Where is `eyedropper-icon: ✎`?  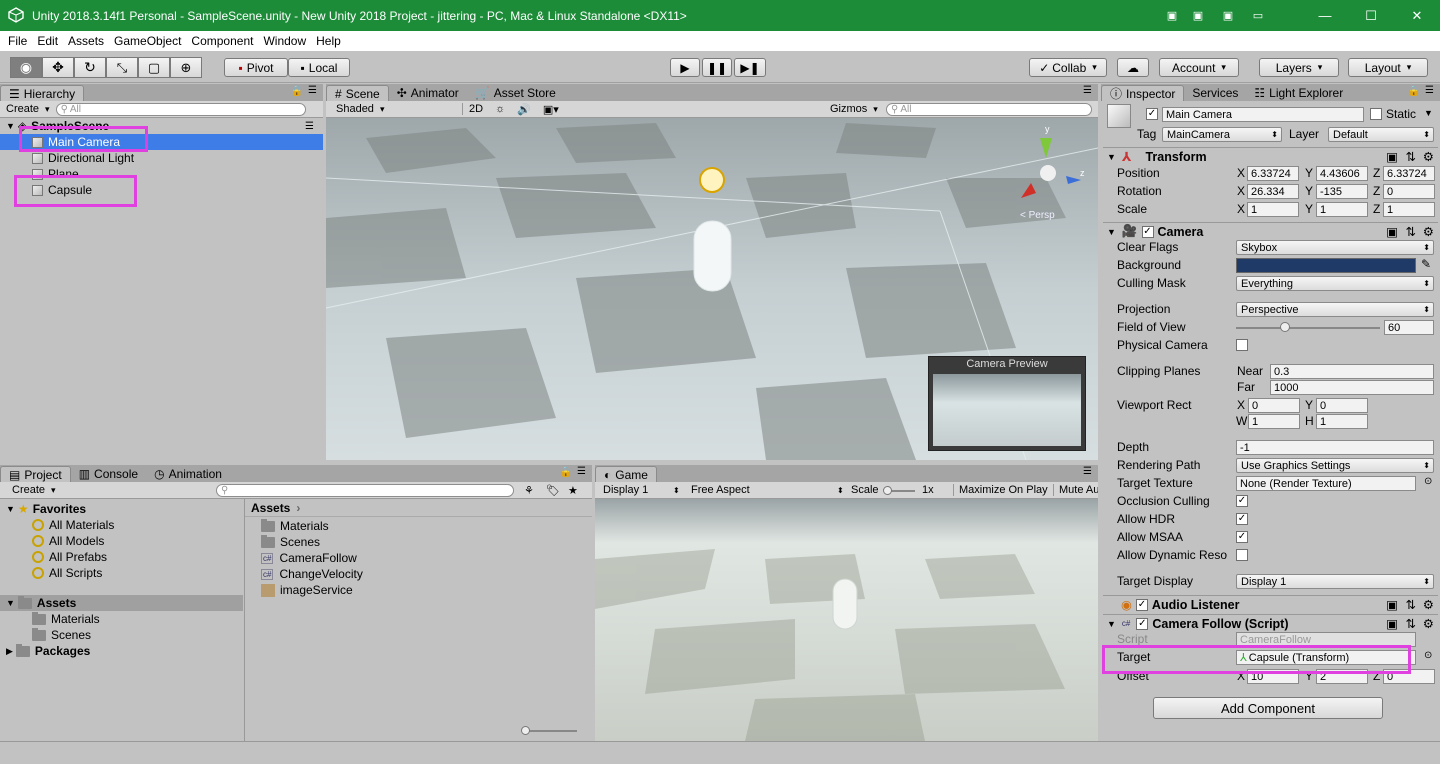
eyedropper-icon: ✎ is located at coordinates (1426, 264).